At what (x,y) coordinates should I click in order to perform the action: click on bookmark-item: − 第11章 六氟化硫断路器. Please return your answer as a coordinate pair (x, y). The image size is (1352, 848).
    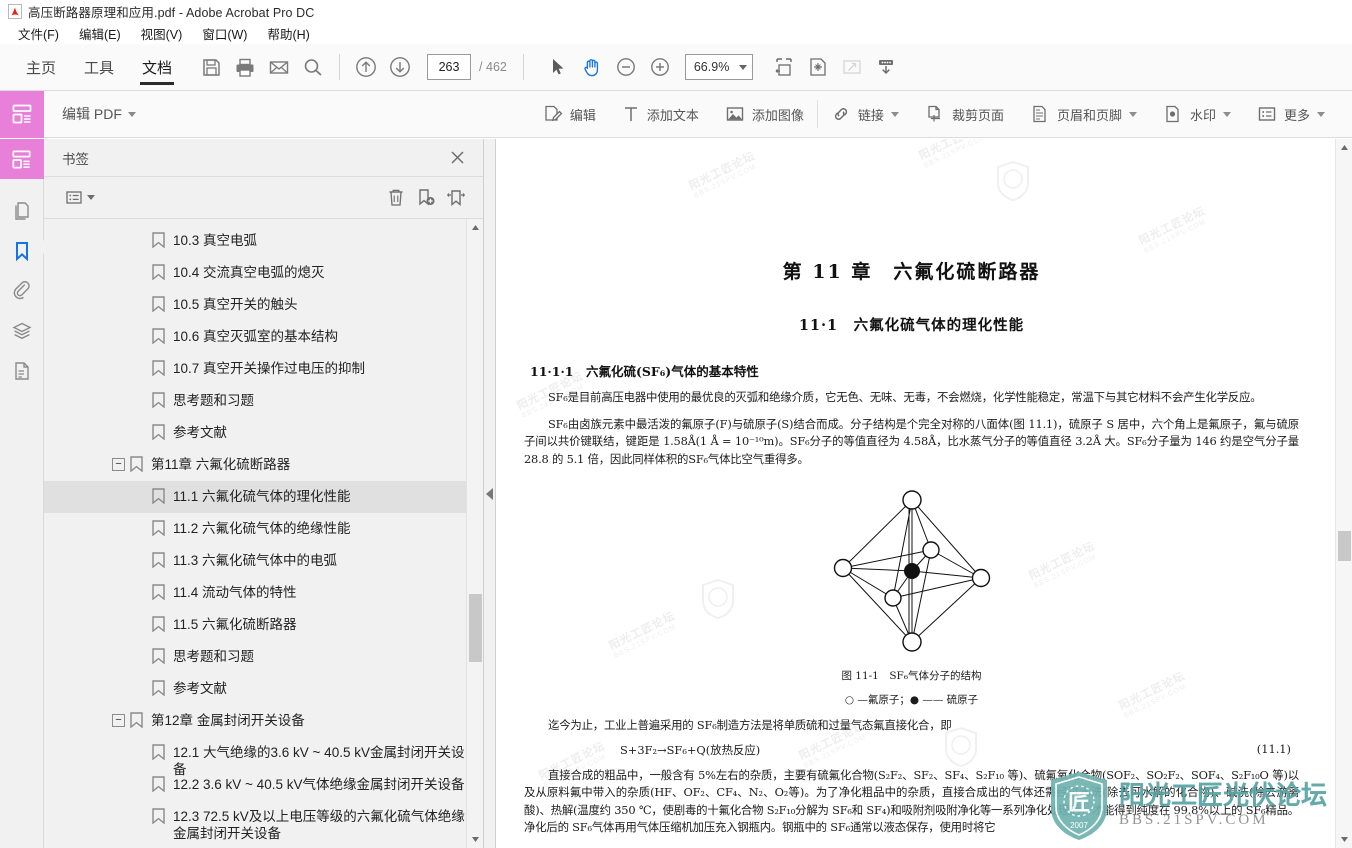
    Looking at the image, I should click on (263, 465).